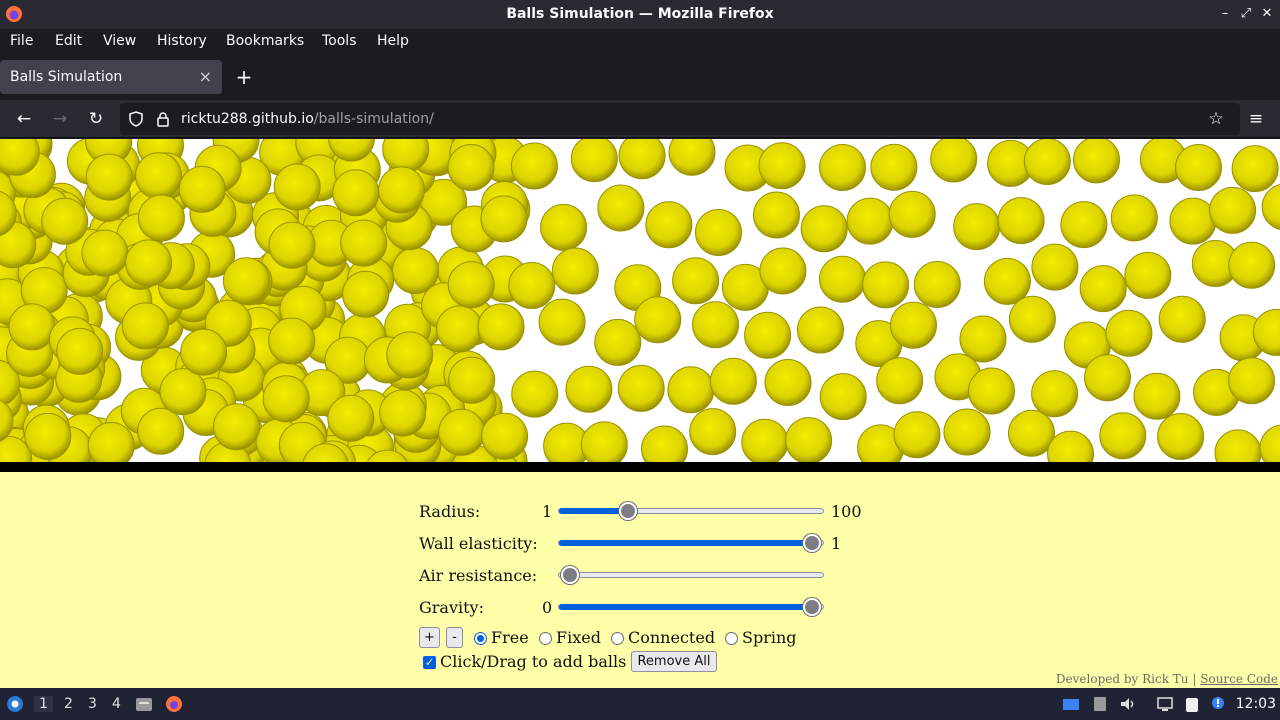 This screenshot has height=720, width=1280. What do you see at coordinates (60, 119) in the screenshot?
I see `forward-icon: →` at bounding box center [60, 119].